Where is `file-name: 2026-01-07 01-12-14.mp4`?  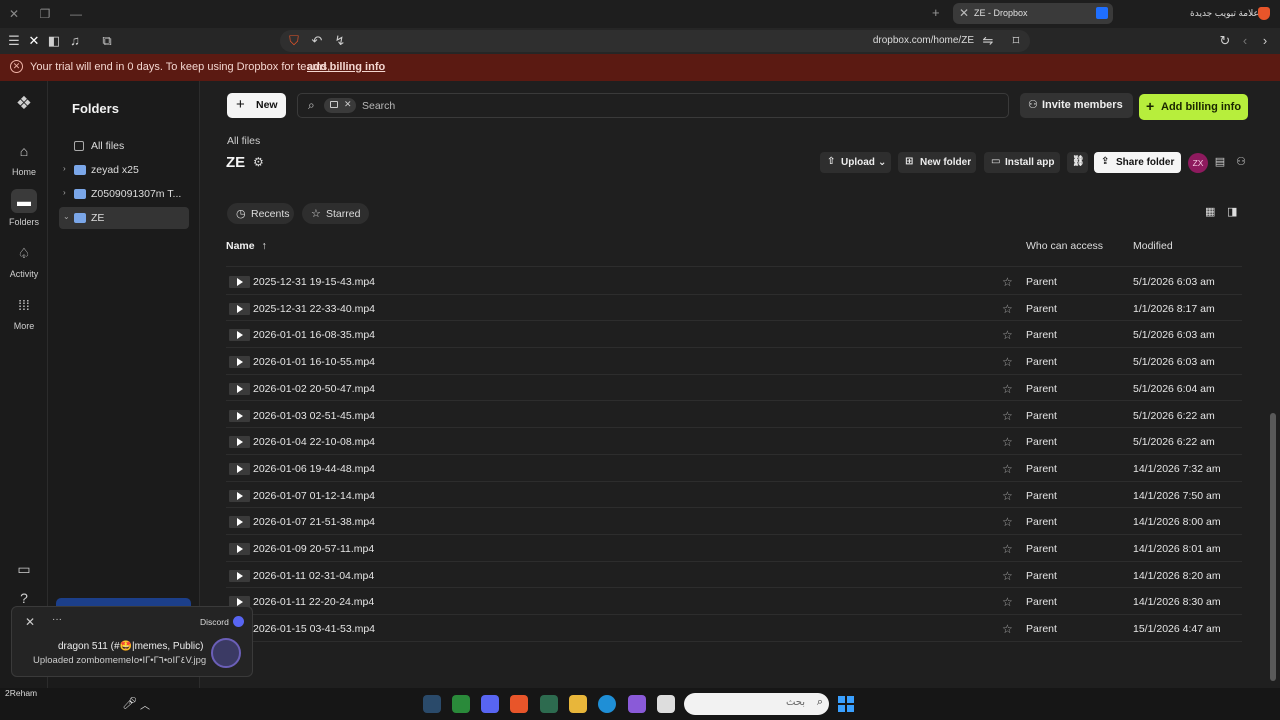
file-name: 2026-01-07 01-12-14.mp4 is located at coordinates (314, 496).